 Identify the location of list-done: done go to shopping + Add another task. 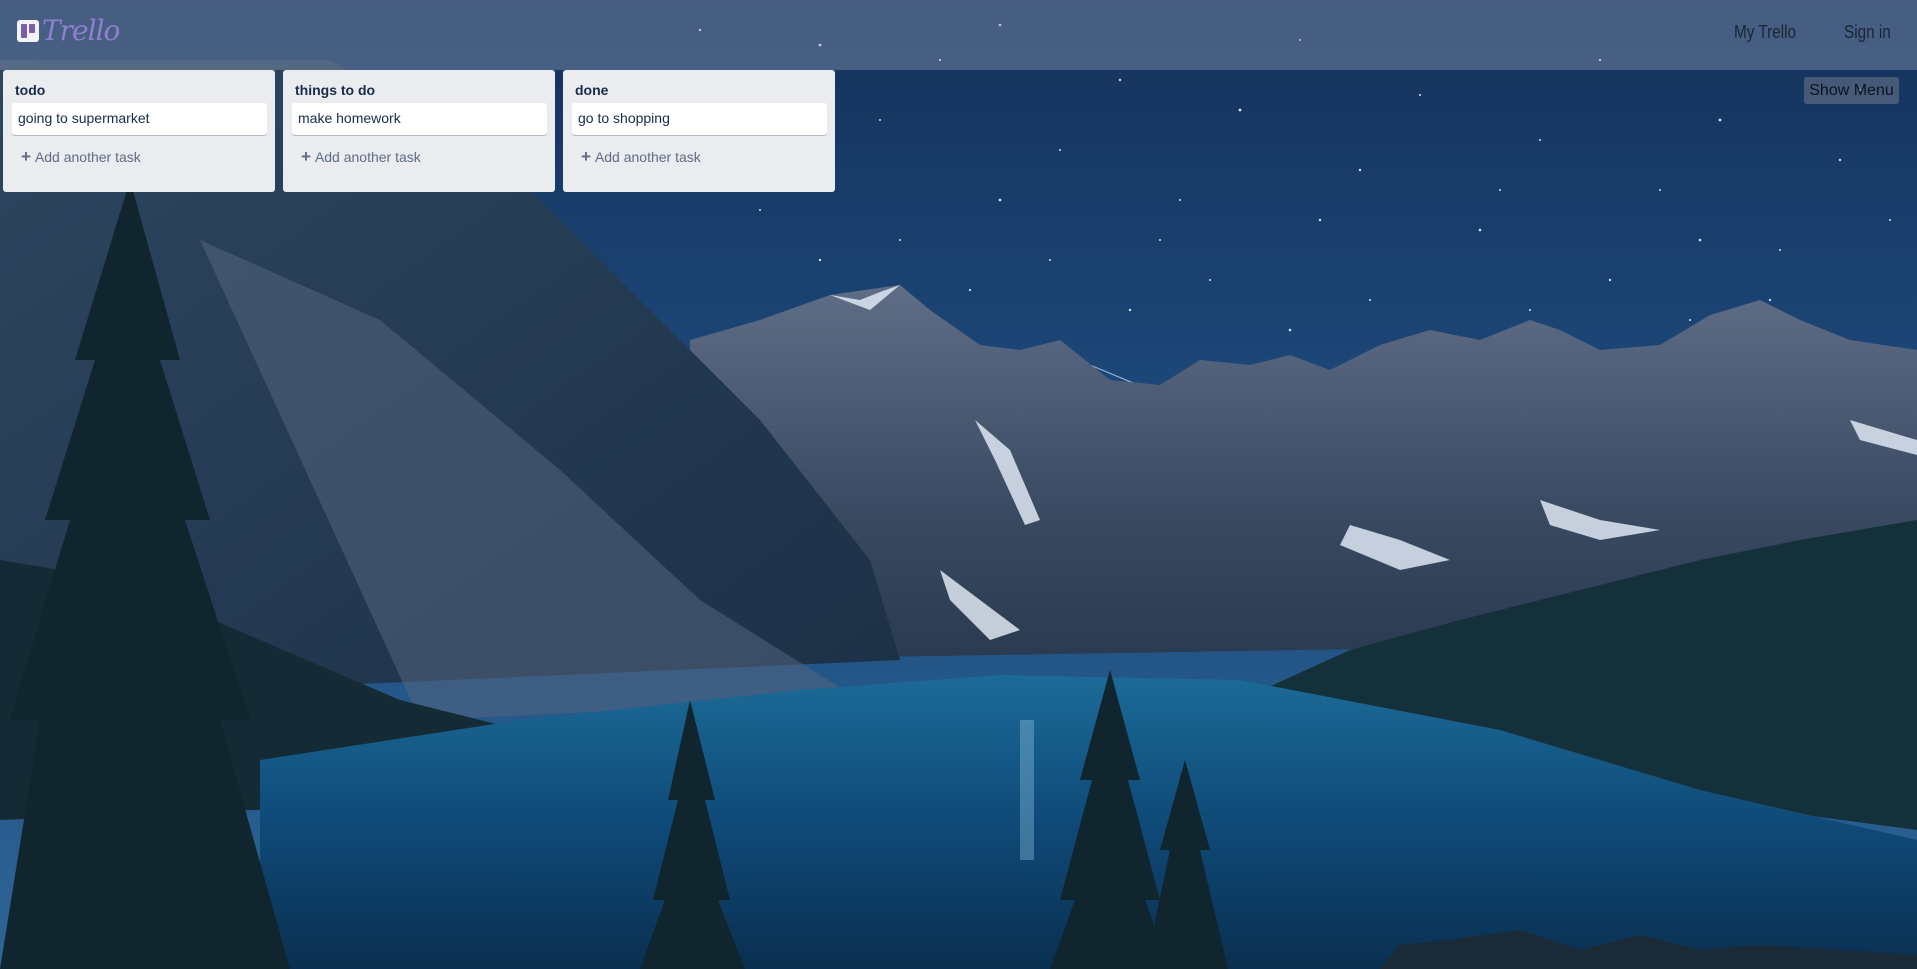
(699, 131).